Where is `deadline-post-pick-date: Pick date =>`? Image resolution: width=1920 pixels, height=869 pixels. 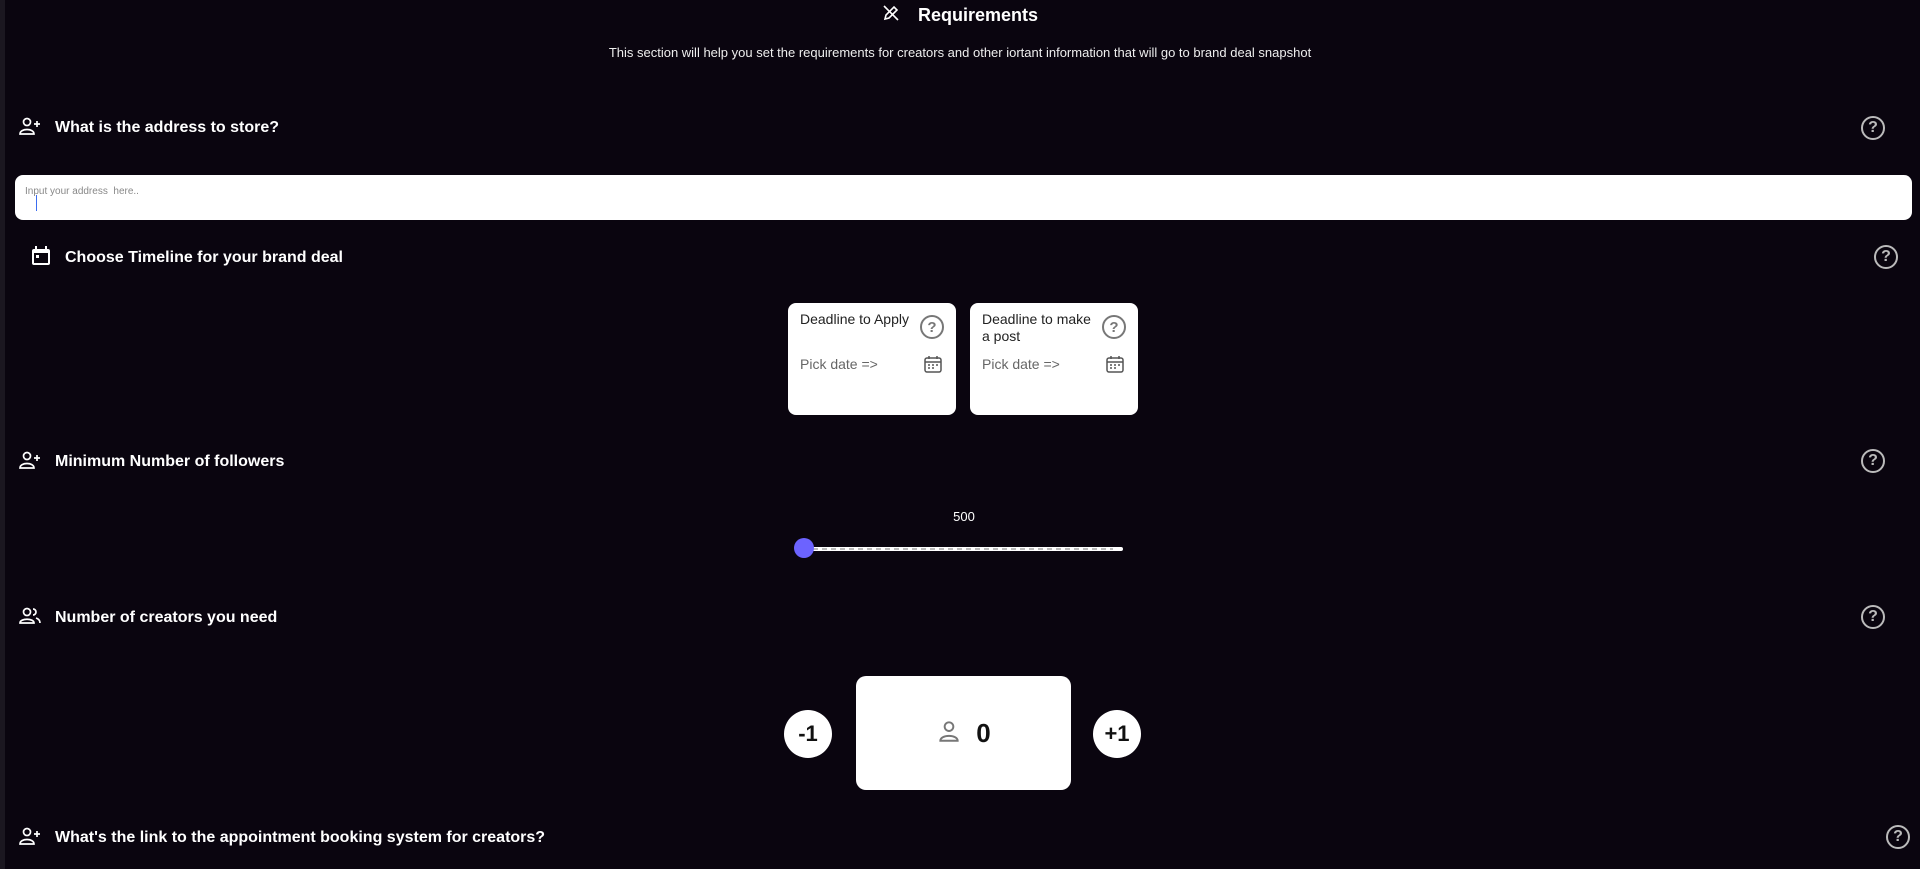
deadline-post-pick-date: Pick date => is located at coordinates (1021, 364).